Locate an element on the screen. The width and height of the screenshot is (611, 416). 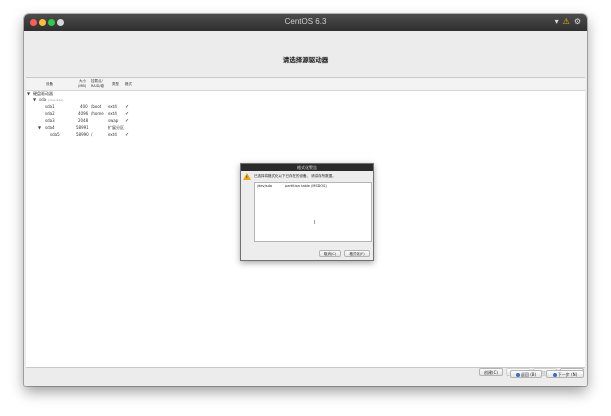
next-button-label: 下一步 (N) is located at coordinates (567, 374).